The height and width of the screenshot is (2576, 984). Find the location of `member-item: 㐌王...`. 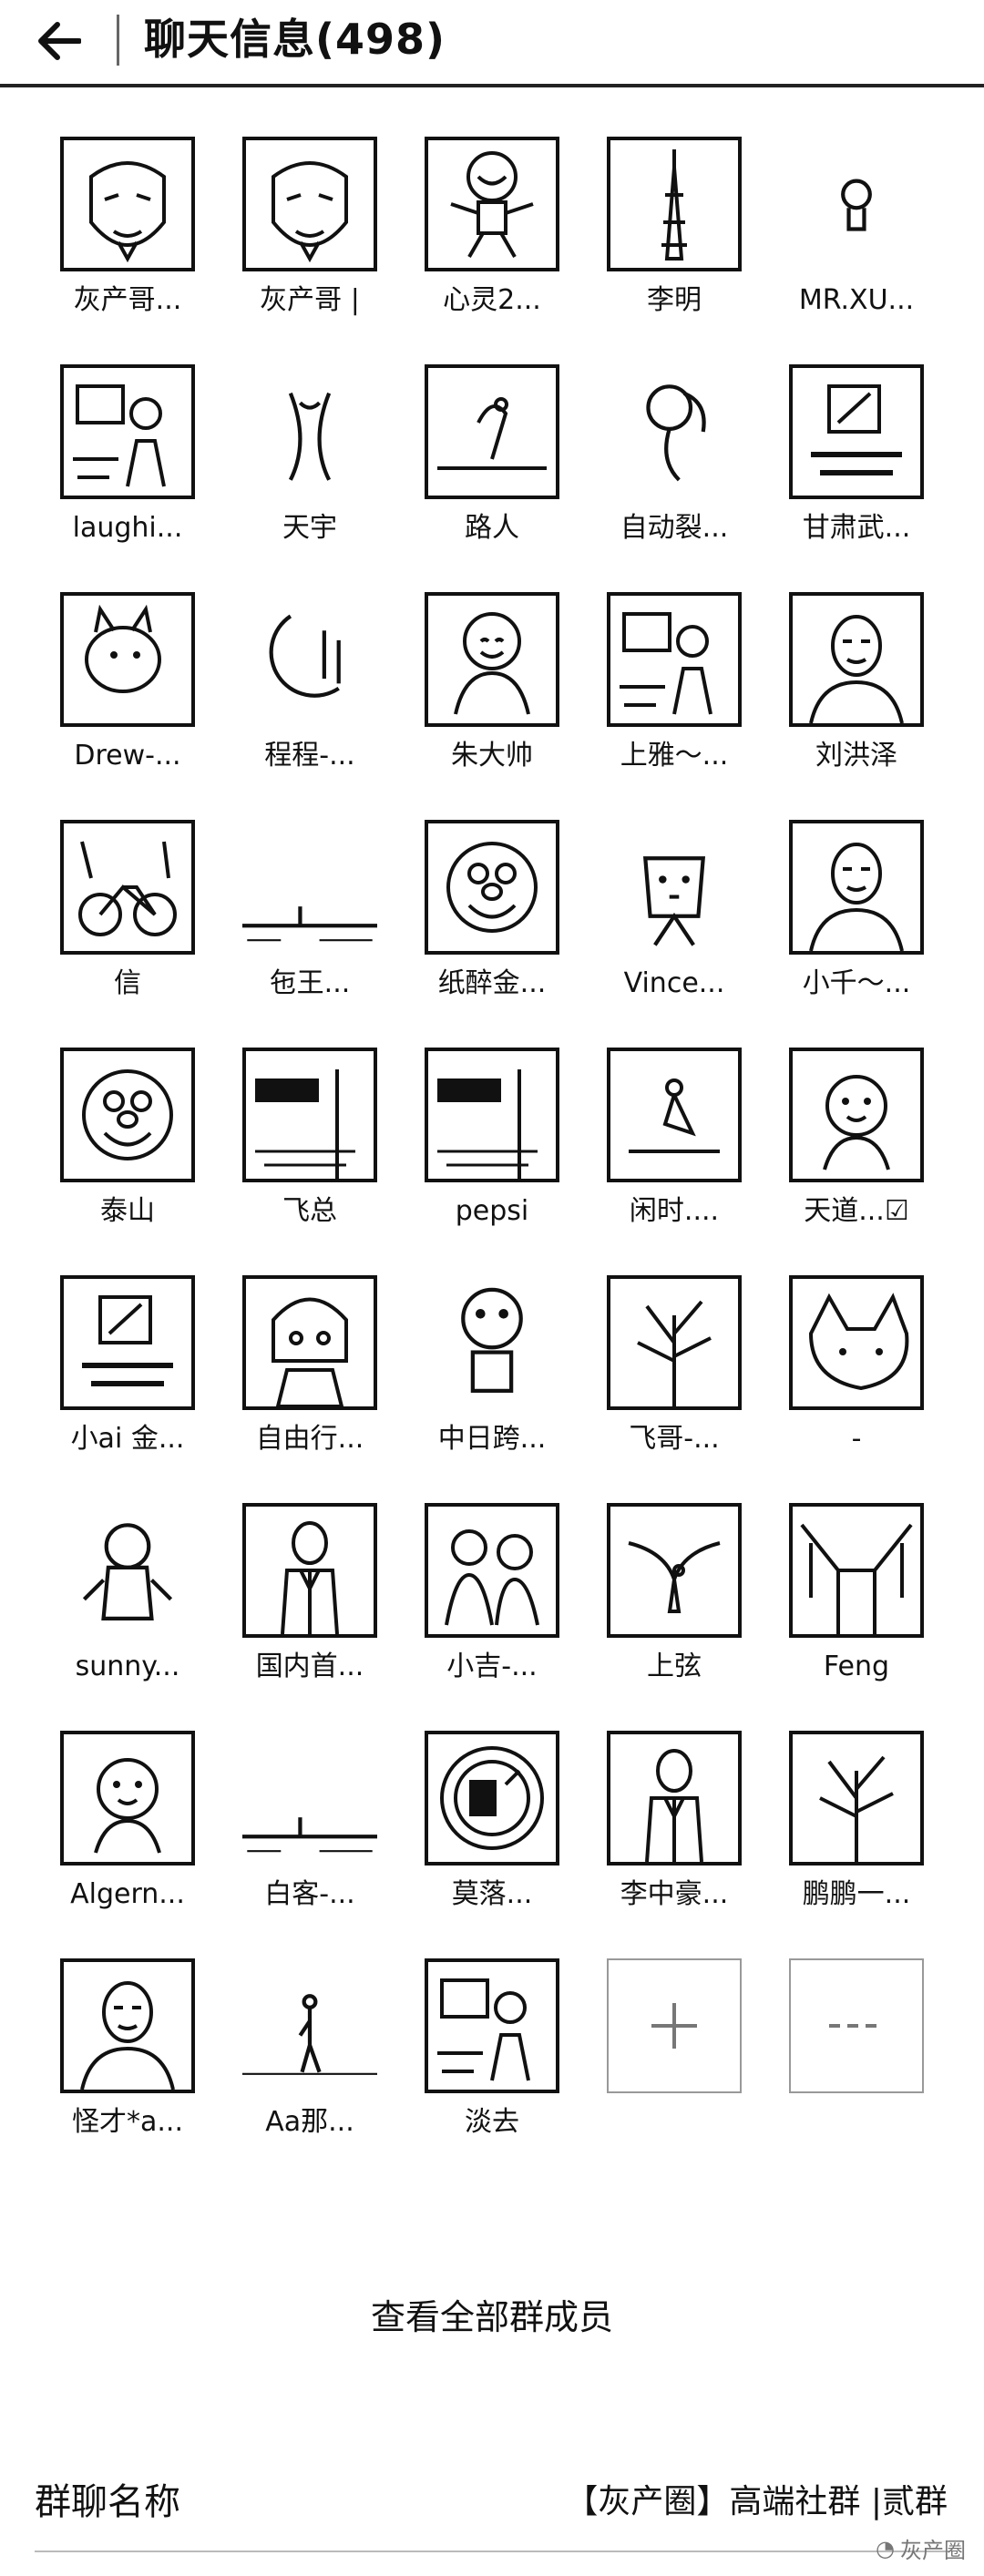

member-item: 㐌王... is located at coordinates (310, 911).